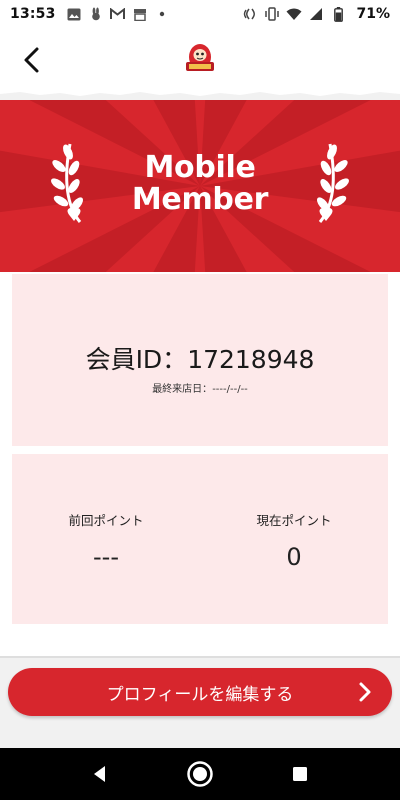 This screenshot has width=400, height=800. Describe the element at coordinates (100, 774) in the screenshot. I see `nav-back-icon` at that location.